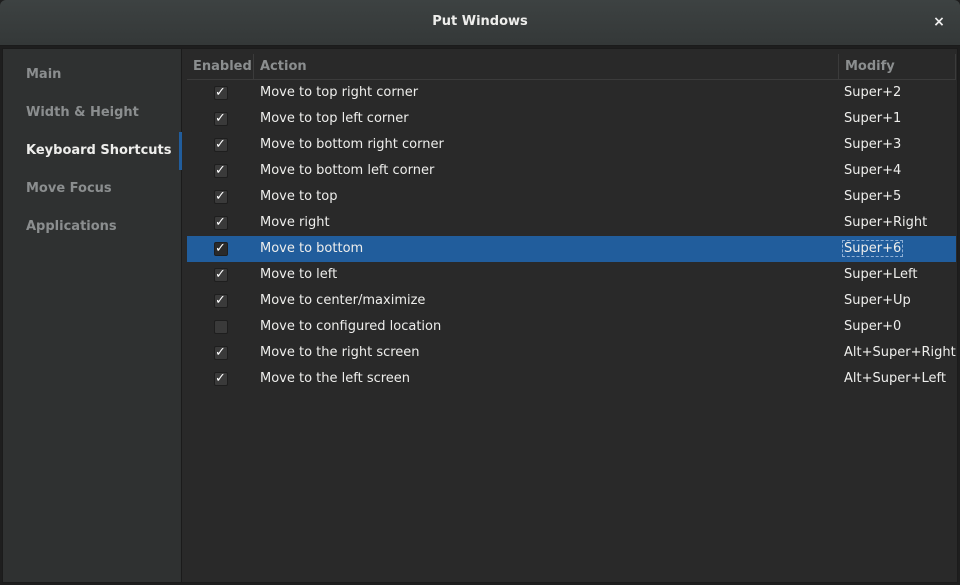  Describe the element at coordinates (92, 189) in the screenshot. I see `sidebar-item-move-focus: Move Focus` at that location.